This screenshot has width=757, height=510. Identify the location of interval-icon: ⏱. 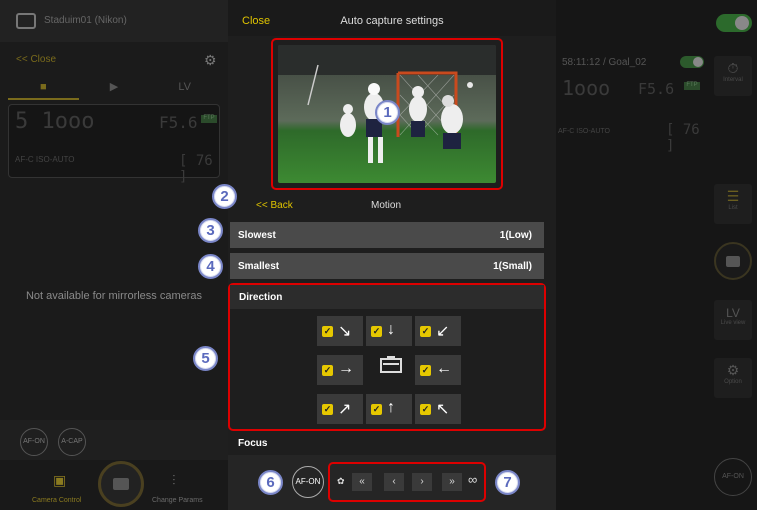
(733, 68).